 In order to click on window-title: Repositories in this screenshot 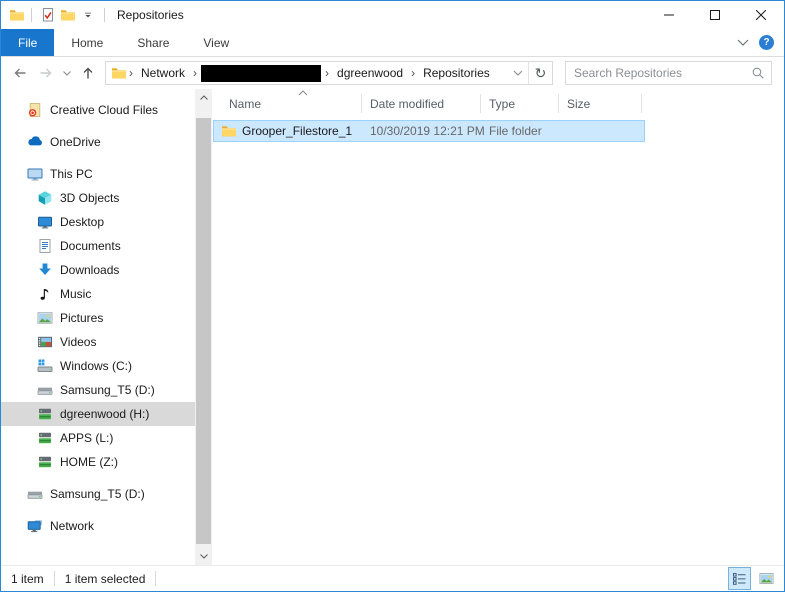, I will do `click(150, 15)`.